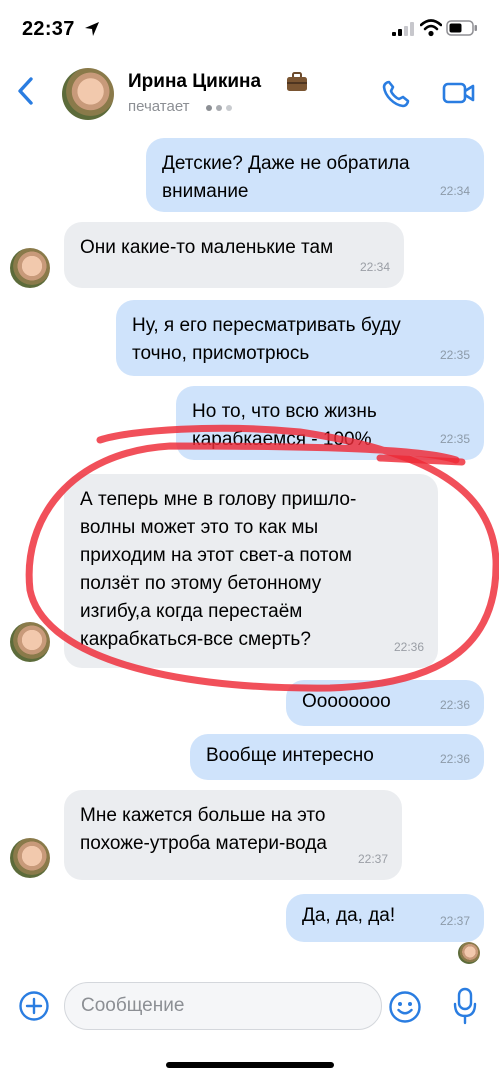 This screenshot has width=499, height=1080. I want to click on location-arrow-icon, so click(92, 29).